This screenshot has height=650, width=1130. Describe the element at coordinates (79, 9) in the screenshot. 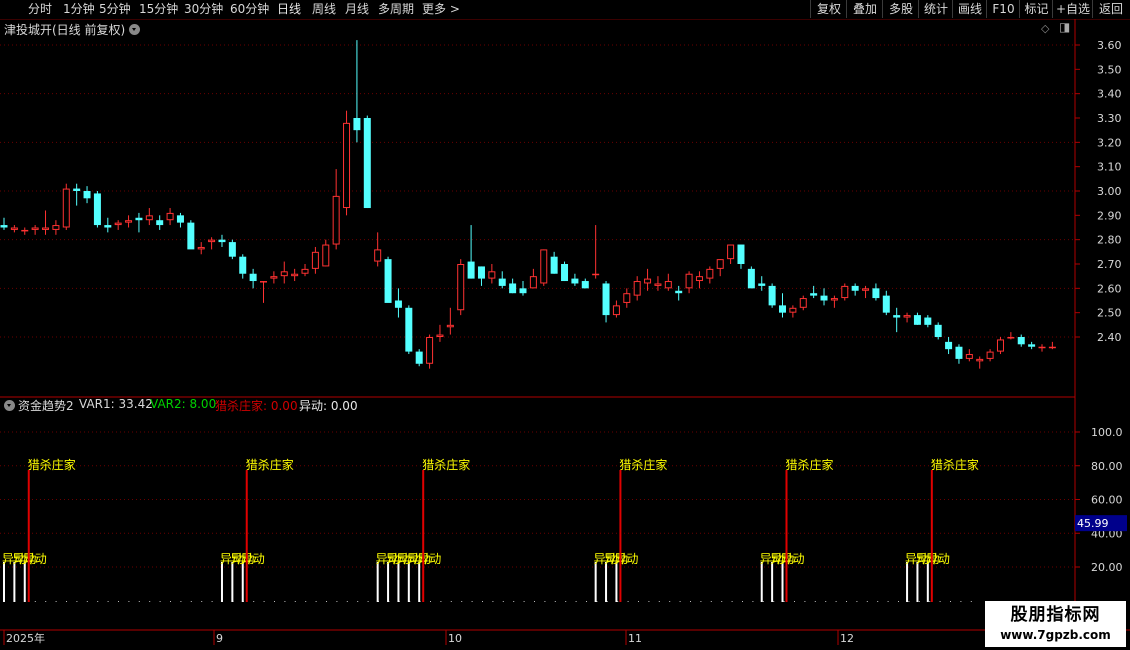

I see `period-tab-1min: 1分钟` at that location.